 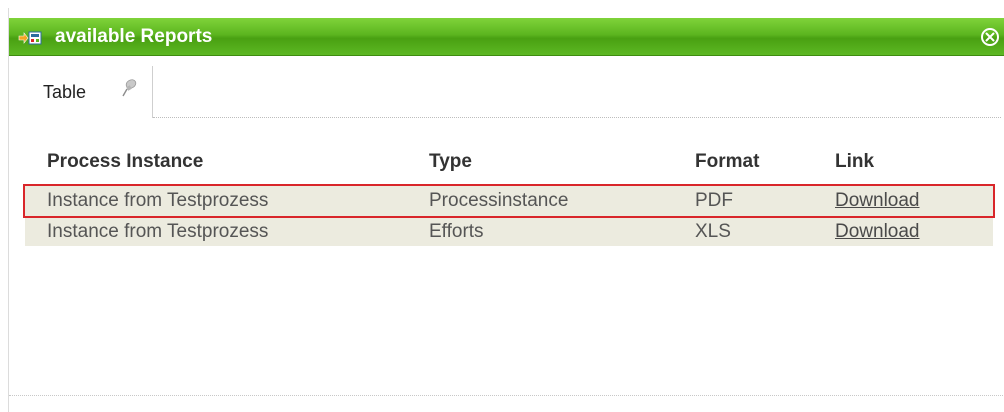 What do you see at coordinates (714, 200) in the screenshot?
I see `cell-format: PDF` at bounding box center [714, 200].